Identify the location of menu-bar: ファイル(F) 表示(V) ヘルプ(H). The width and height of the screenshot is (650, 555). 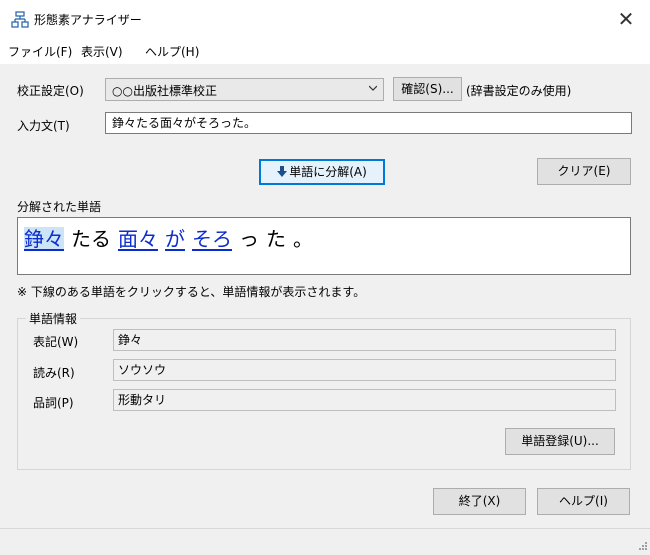
(325, 51).